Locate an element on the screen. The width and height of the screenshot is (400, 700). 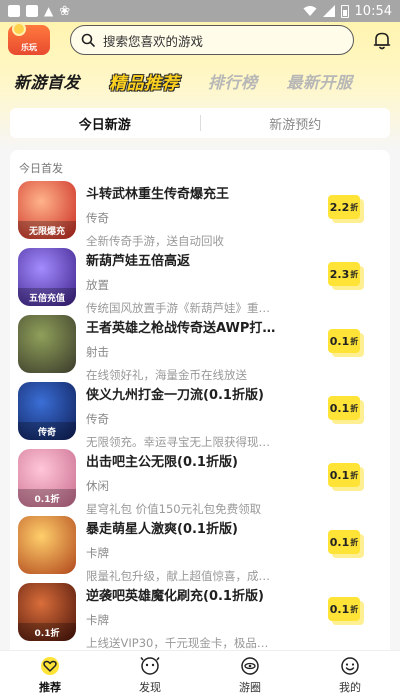
nav-label: 我的 is located at coordinates (350, 687).